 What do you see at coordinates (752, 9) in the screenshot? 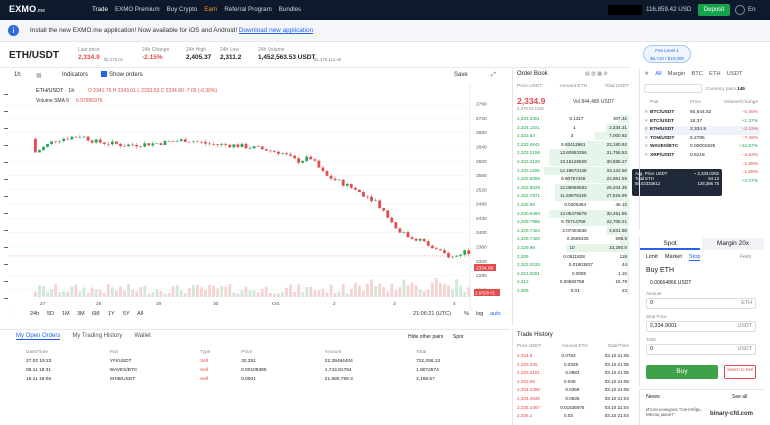
I see `language-select: En` at bounding box center [752, 9].